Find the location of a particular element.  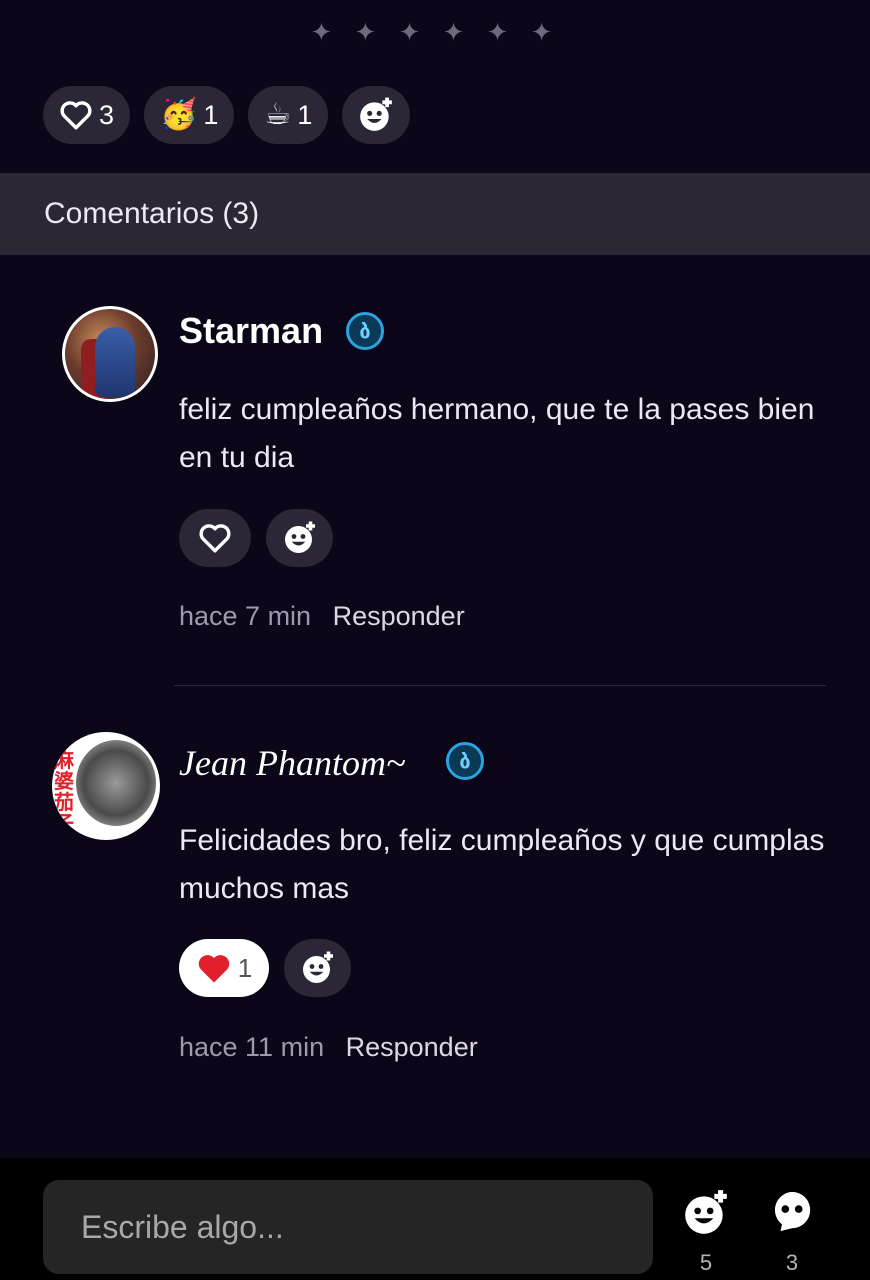

like-count: 1 is located at coordinates (245, 967).